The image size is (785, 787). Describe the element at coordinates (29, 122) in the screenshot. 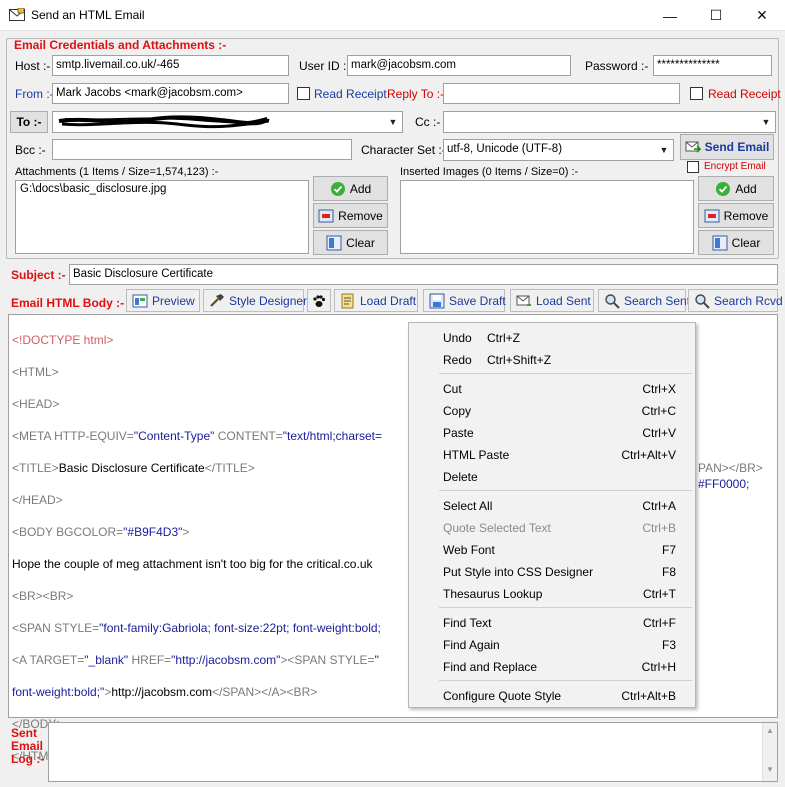

I see `to-button: To :-` at that location.